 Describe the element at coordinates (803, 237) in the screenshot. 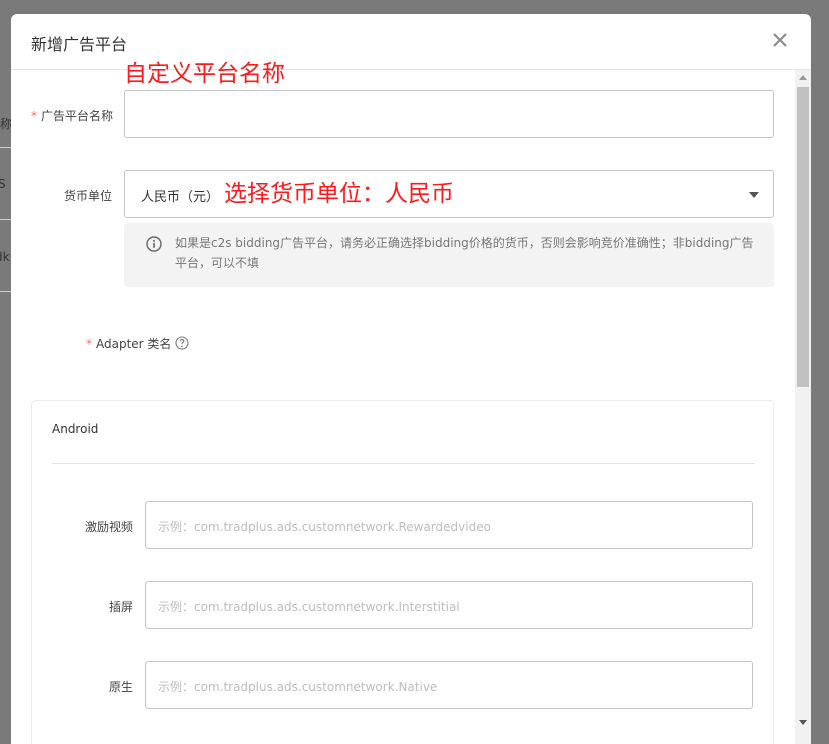

I see `scroll-thumb` at that location.